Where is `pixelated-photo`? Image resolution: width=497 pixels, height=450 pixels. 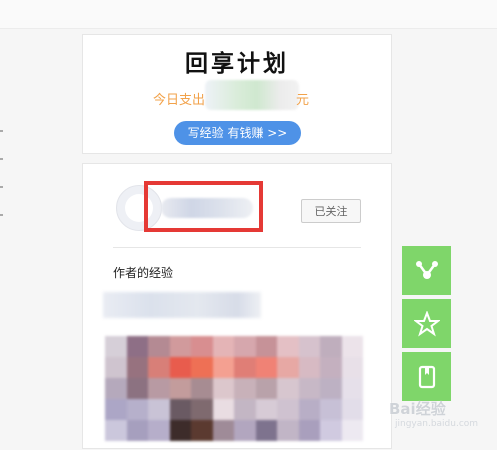 pixelated-photo is located at coordinates (234, 393).